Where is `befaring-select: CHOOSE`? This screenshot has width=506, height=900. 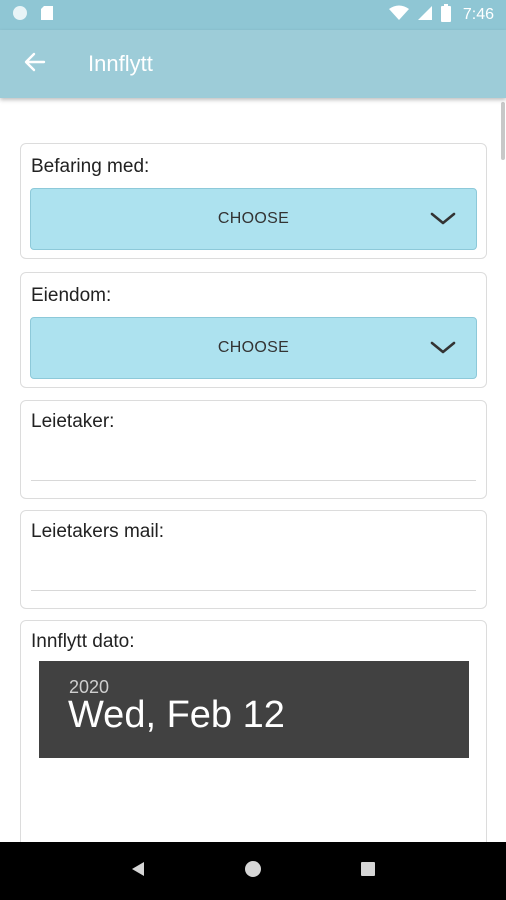
befaring-select: CHOOSE is located at coordinates (253, 219).